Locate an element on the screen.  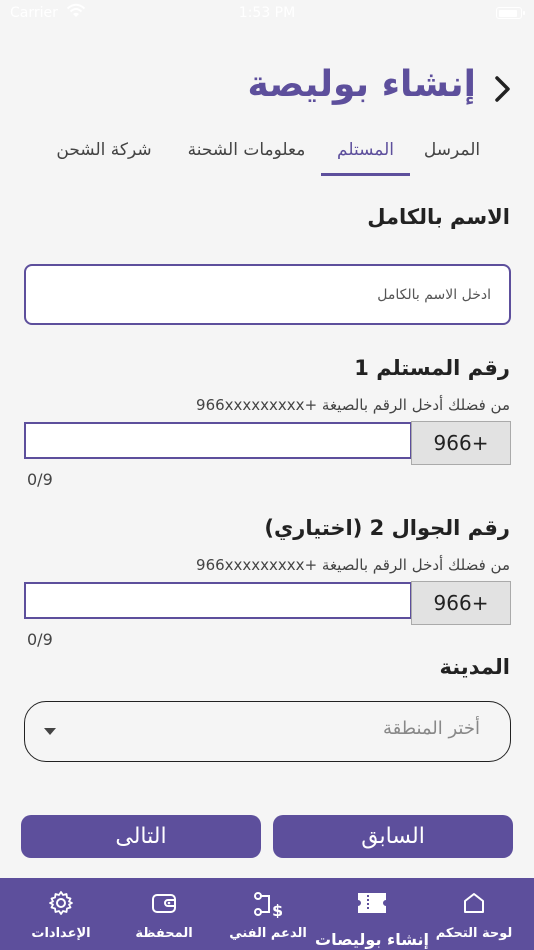
battery-icon is located at coordinates (510, 13).